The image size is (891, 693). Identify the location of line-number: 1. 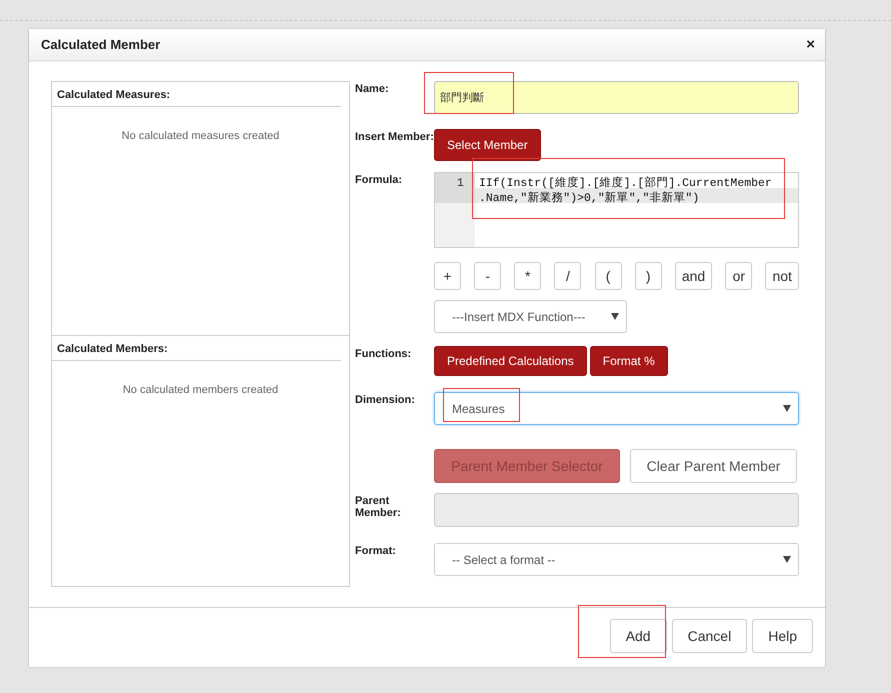
(460, 183).